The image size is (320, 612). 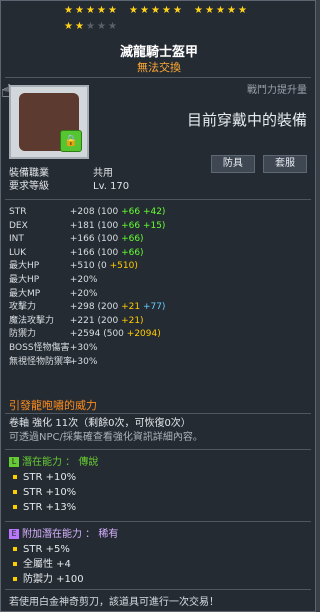 I want to click on stat-row: 魔法攻擊力 +221 (200 +21), so click(x=87, y=322).